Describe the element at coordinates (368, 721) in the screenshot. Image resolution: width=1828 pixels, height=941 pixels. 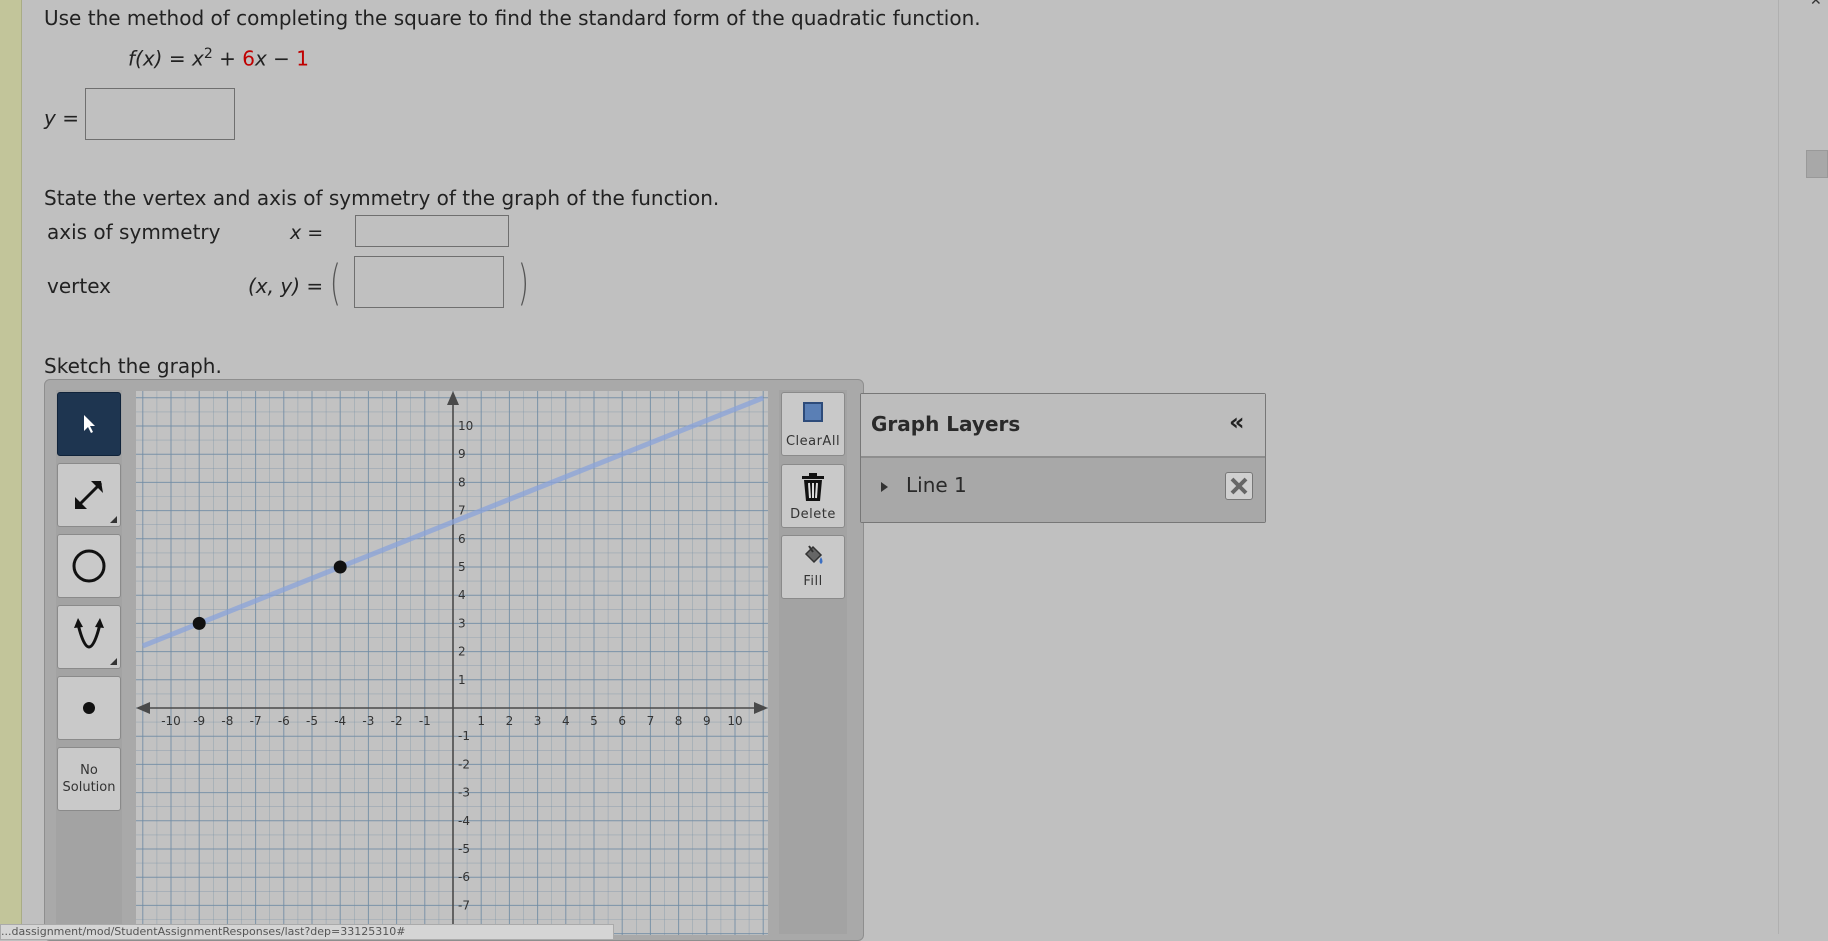
I see `x-tick-label: -3` at that location.